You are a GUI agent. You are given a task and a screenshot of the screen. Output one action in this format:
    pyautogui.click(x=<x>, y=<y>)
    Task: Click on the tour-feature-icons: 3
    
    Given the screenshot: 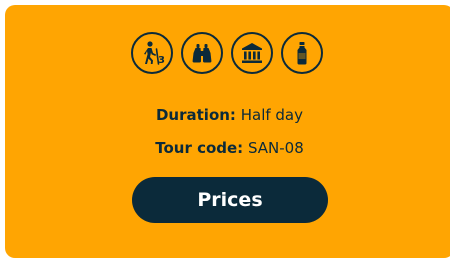 What is the action you would take?
    pyautogui.click(x=227, y=53)
    